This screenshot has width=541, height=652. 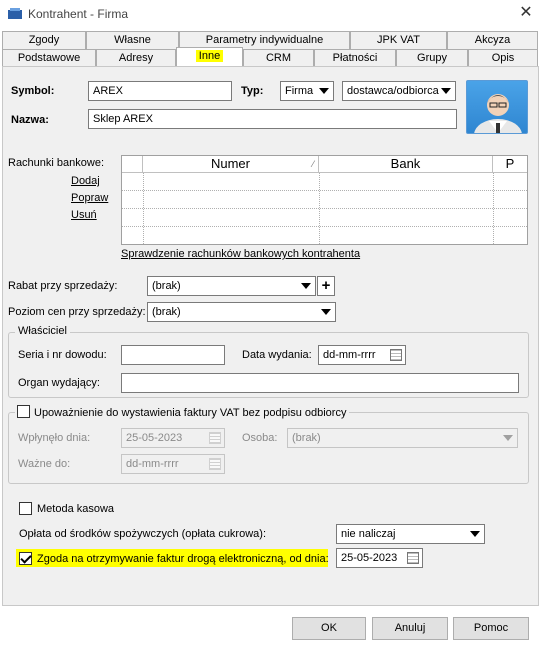 I want to click on tab-inne-label: Inne, so click(x=209, y=56).